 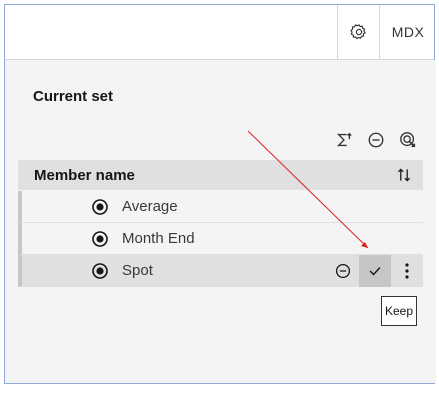 What do you see at coordinates (84, 175) in the screenshot?
I see `column-header-member-name: Member name` at bounding box center [84, 175].